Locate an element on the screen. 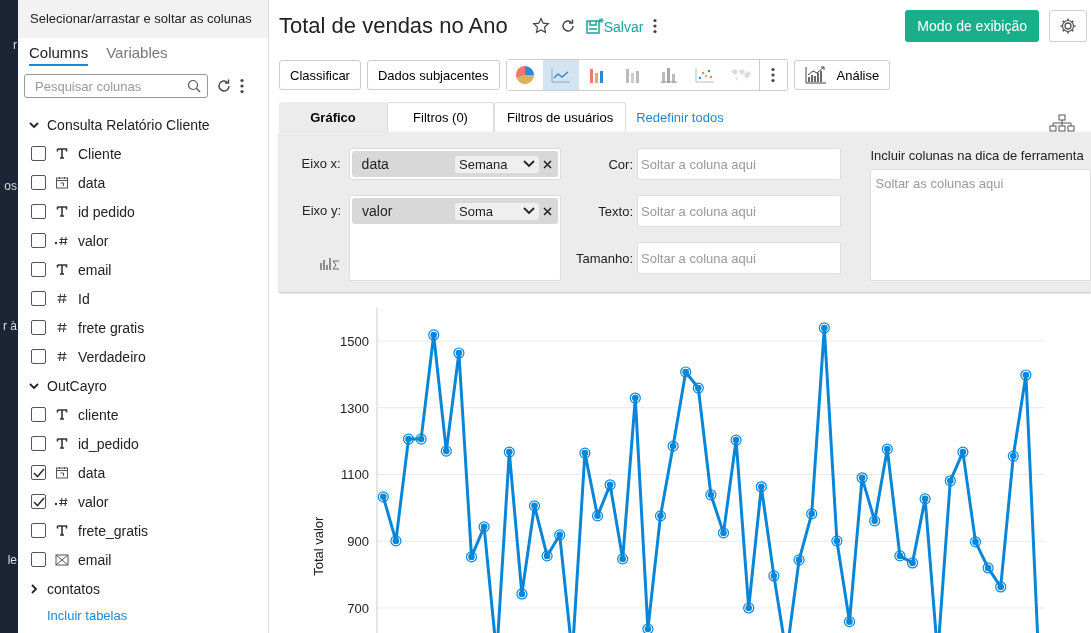  settings-button is located at coordinates (1068, 26).